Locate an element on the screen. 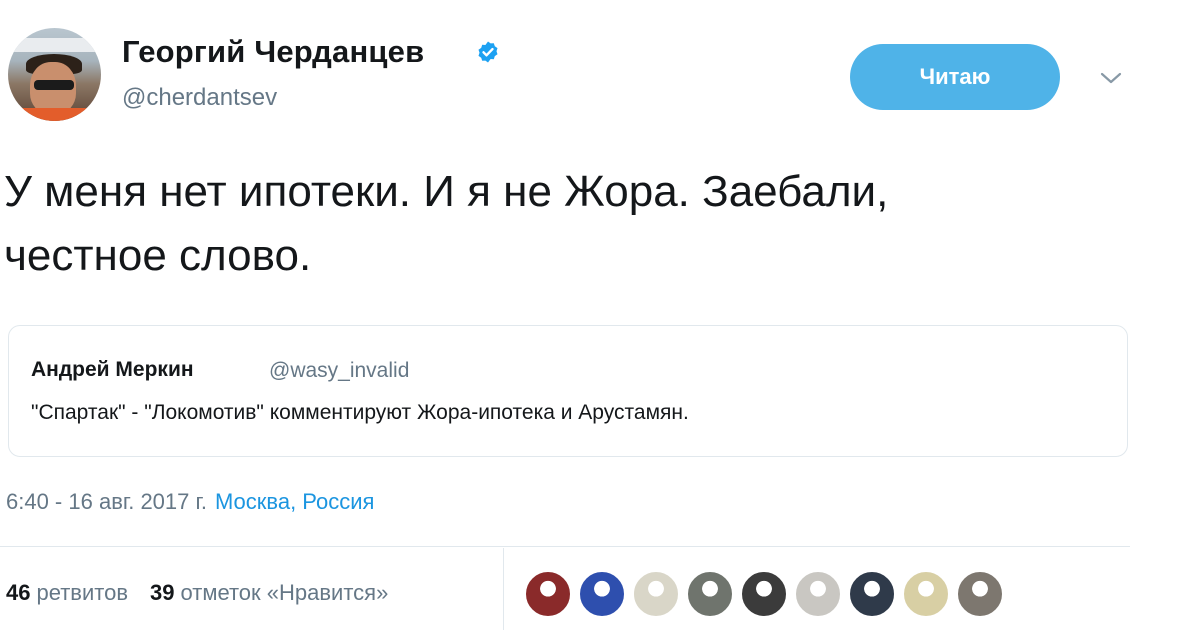 The width and height of the screenshot is (1200, 630). retweets-count: 46 is located at coordinates (18, 592).